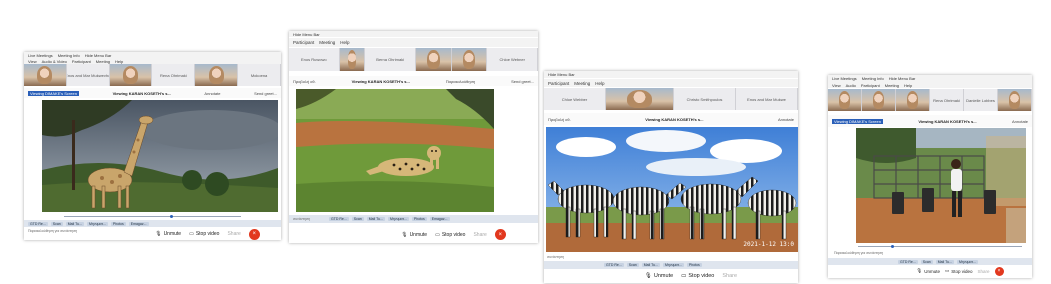 The image size is (1051, 284). What do you see at coordinates (460, 81) in the screenshot?
I see `annotate-button: Παρακολούθηση` at bounding box center [460, 81].